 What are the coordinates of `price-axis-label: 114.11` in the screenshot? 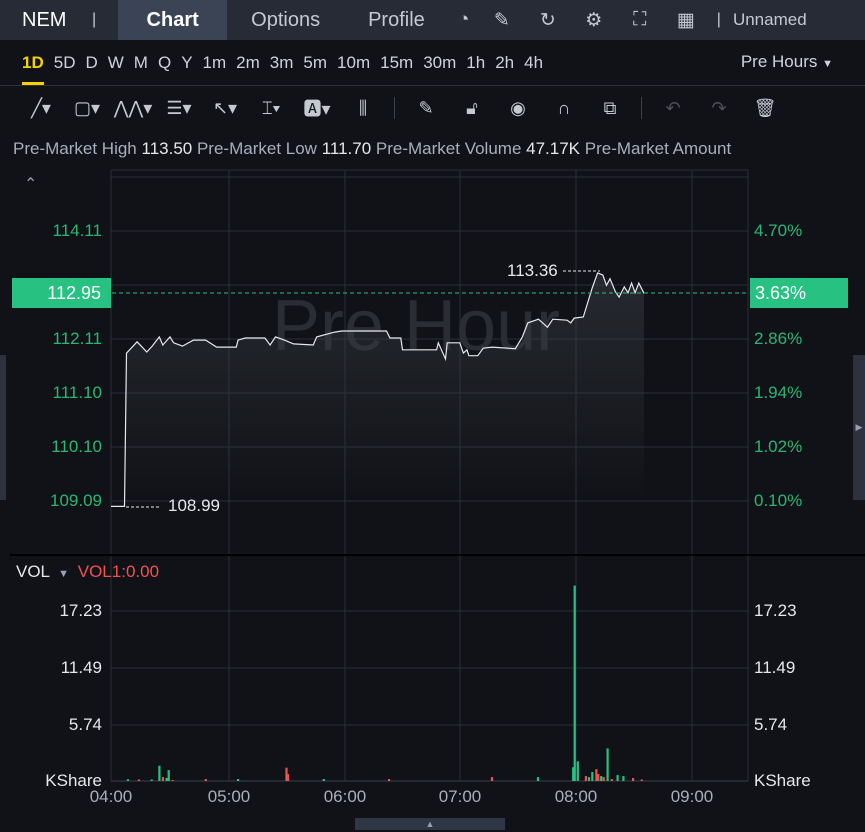 It's located at (77, 230).